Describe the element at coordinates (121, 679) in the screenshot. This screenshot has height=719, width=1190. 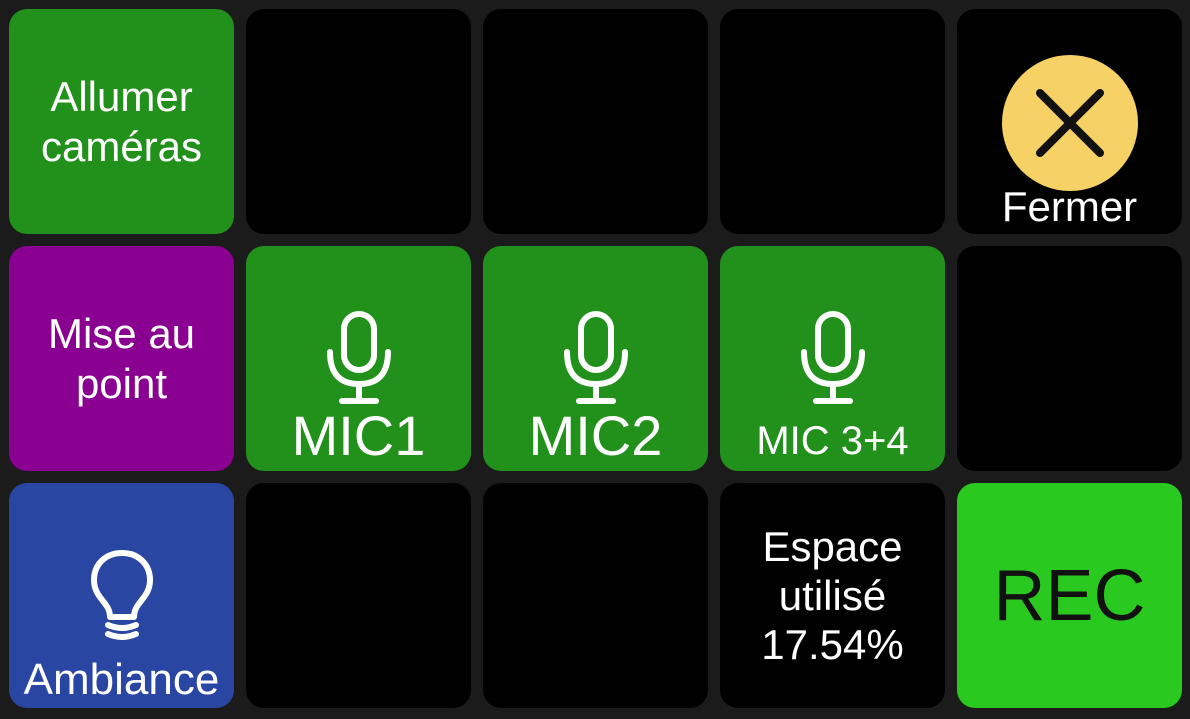
I see `ambiance-label: Ambiance` at that location.